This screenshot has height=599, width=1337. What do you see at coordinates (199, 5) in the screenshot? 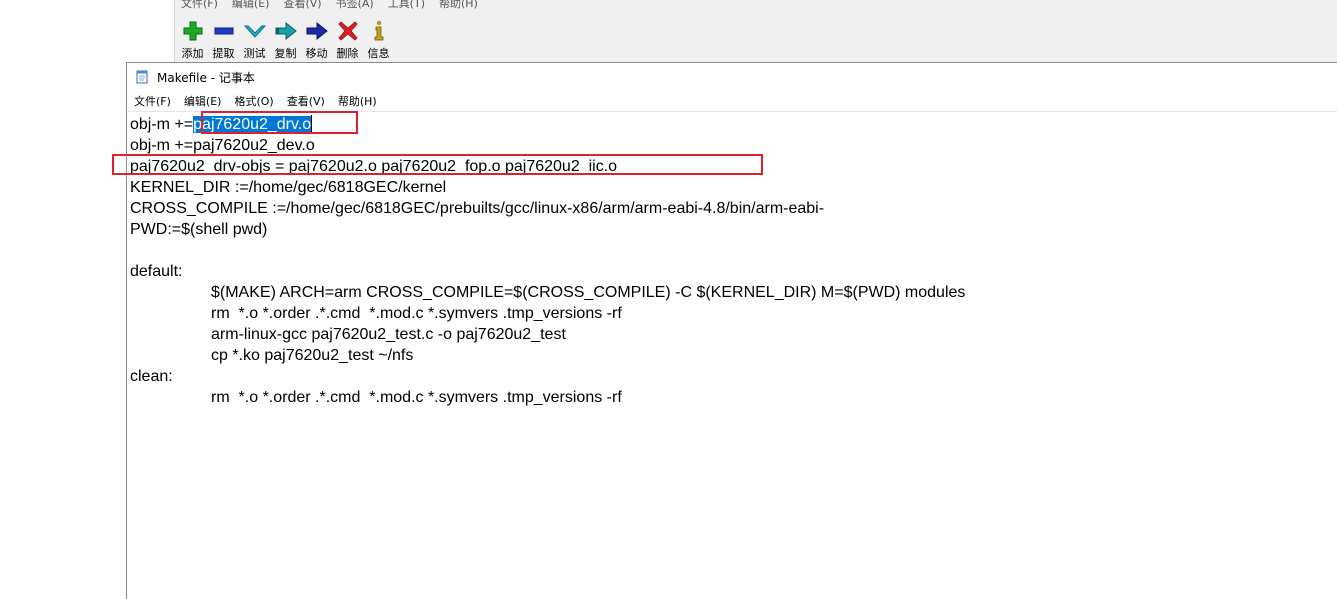
I see `bg-menu-file: 文件(F)` at bounding box center [199, 5].